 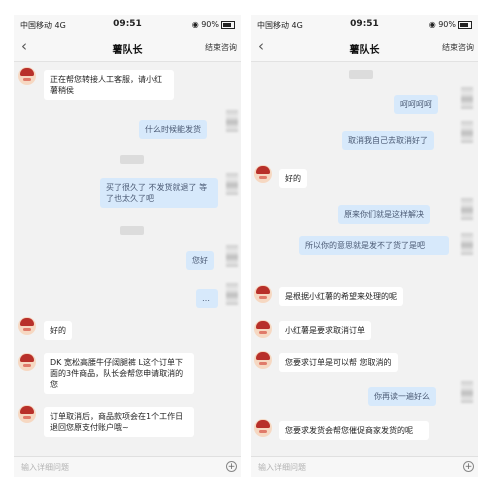 I want to click on message-bubble-incoming: 您要求发货会帮您催促商家发货的呢, so click(x=354, y=430).